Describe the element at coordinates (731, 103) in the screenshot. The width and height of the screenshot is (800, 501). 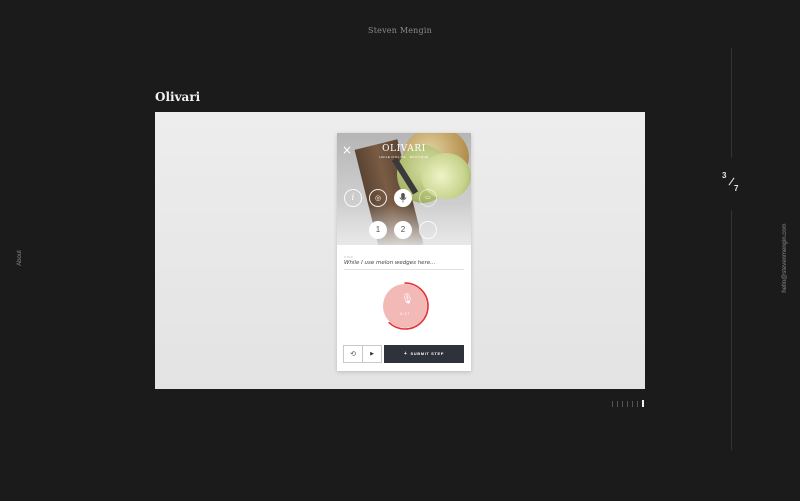
I see `divider-top` at that location.